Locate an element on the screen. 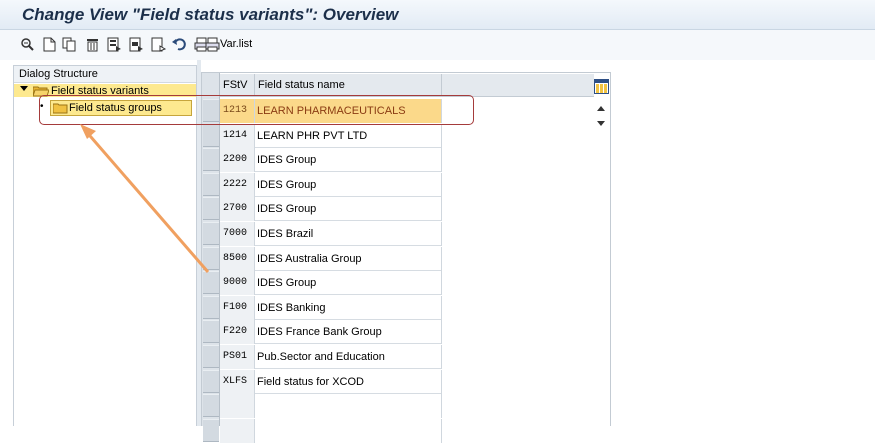  column-header-field-status-name: Field status name is located at coordinates (348, 85).